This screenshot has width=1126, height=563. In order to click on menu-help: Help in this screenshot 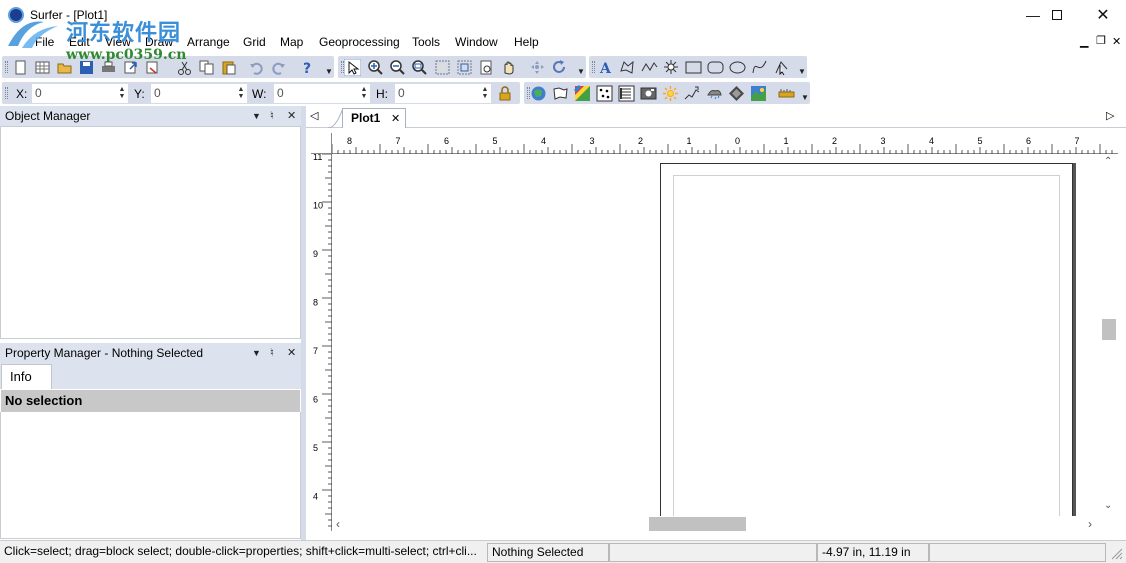, I will do `click(526, 42)`.